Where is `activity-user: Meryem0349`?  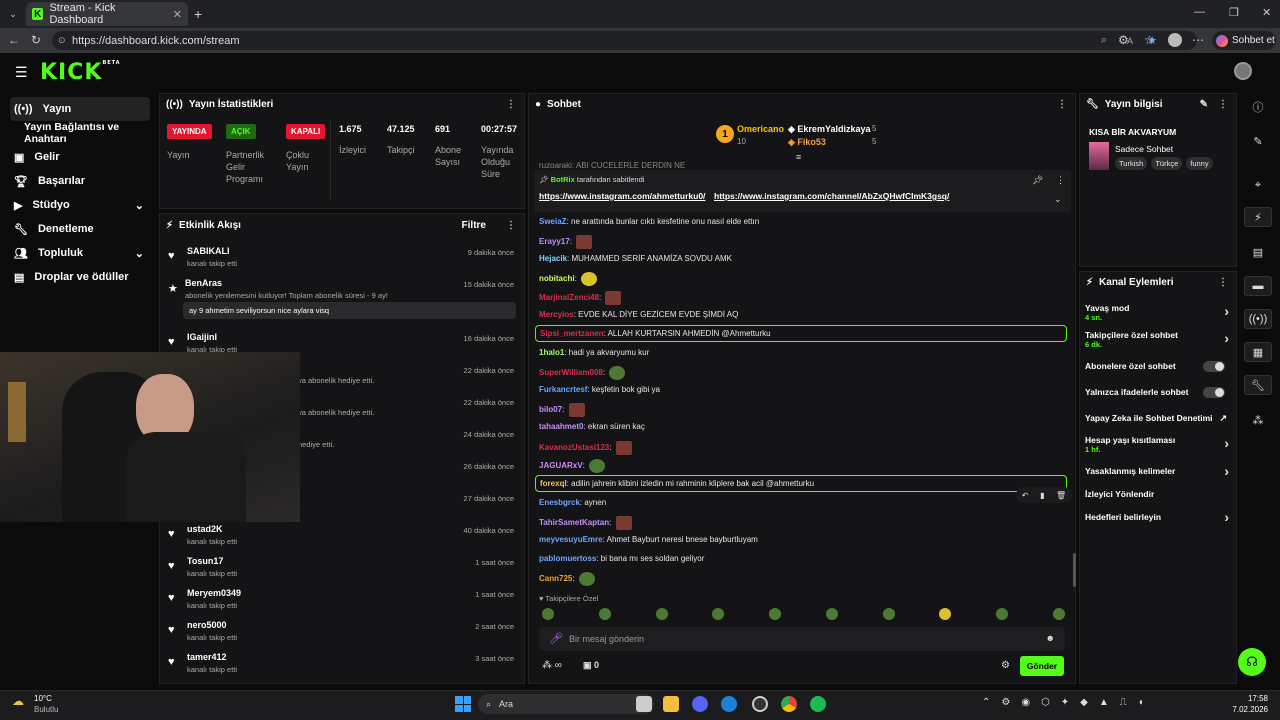
activity-user: Meryem0349 is located at coordinates (214, 593).